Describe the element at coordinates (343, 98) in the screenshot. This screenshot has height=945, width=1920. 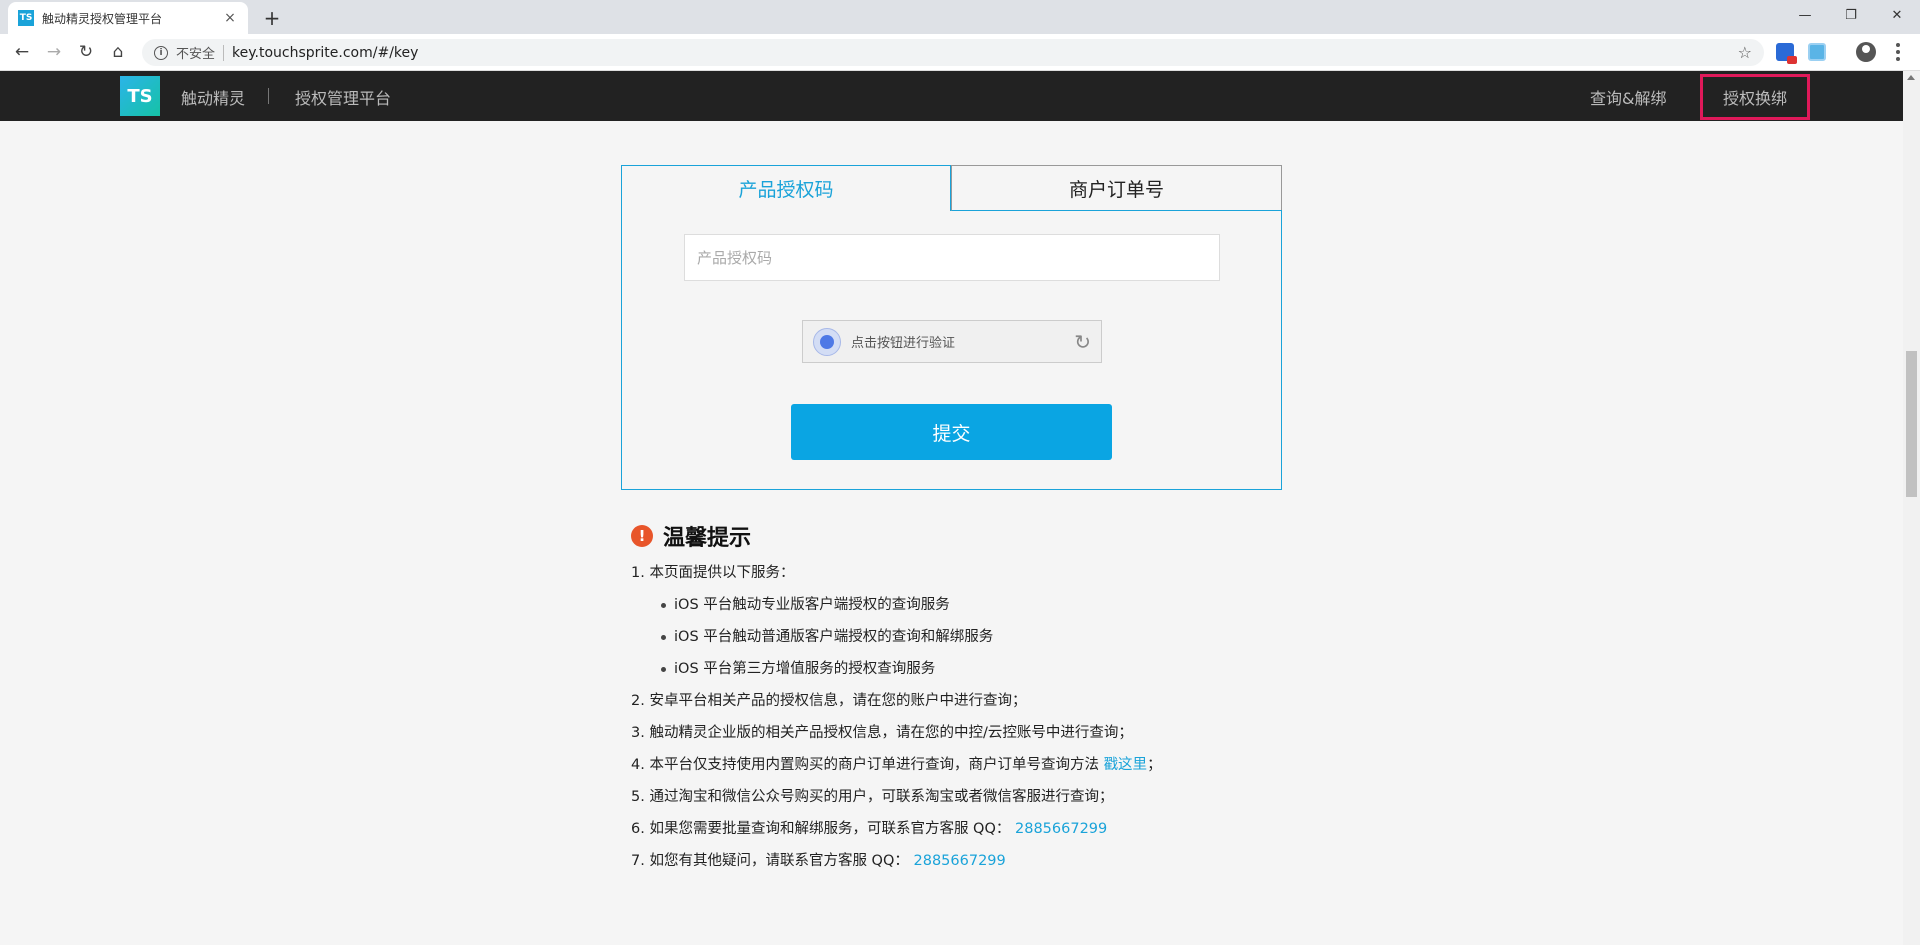
I see `platform-name: 授权管理平台` at that location.